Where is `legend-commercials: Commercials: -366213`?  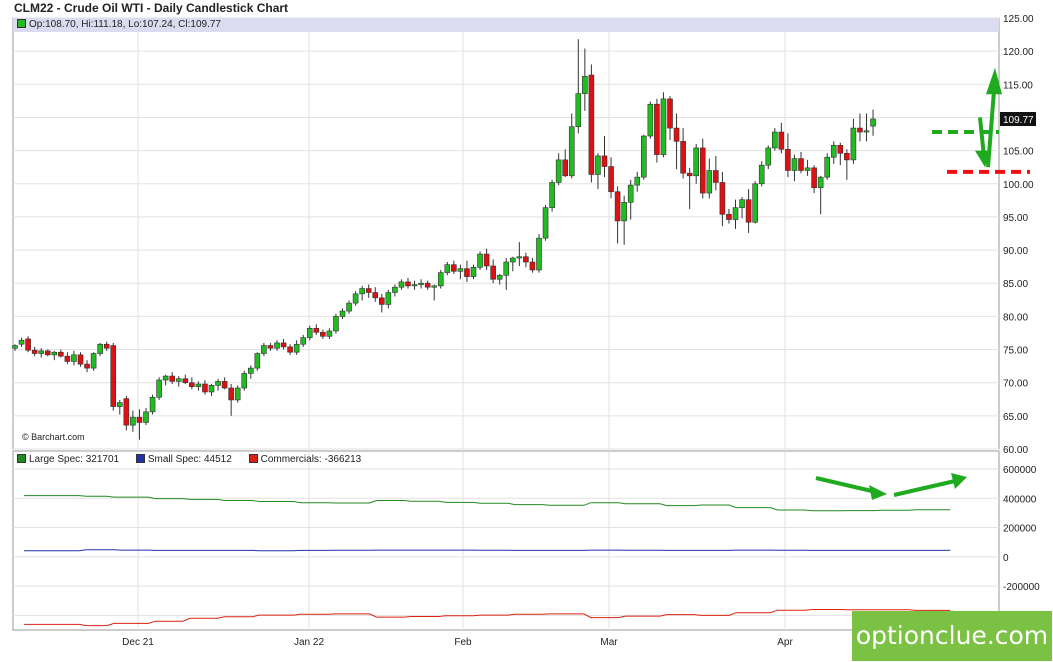
legend-commercials: Commercials: -366213 is located at coordinates (303, 459).